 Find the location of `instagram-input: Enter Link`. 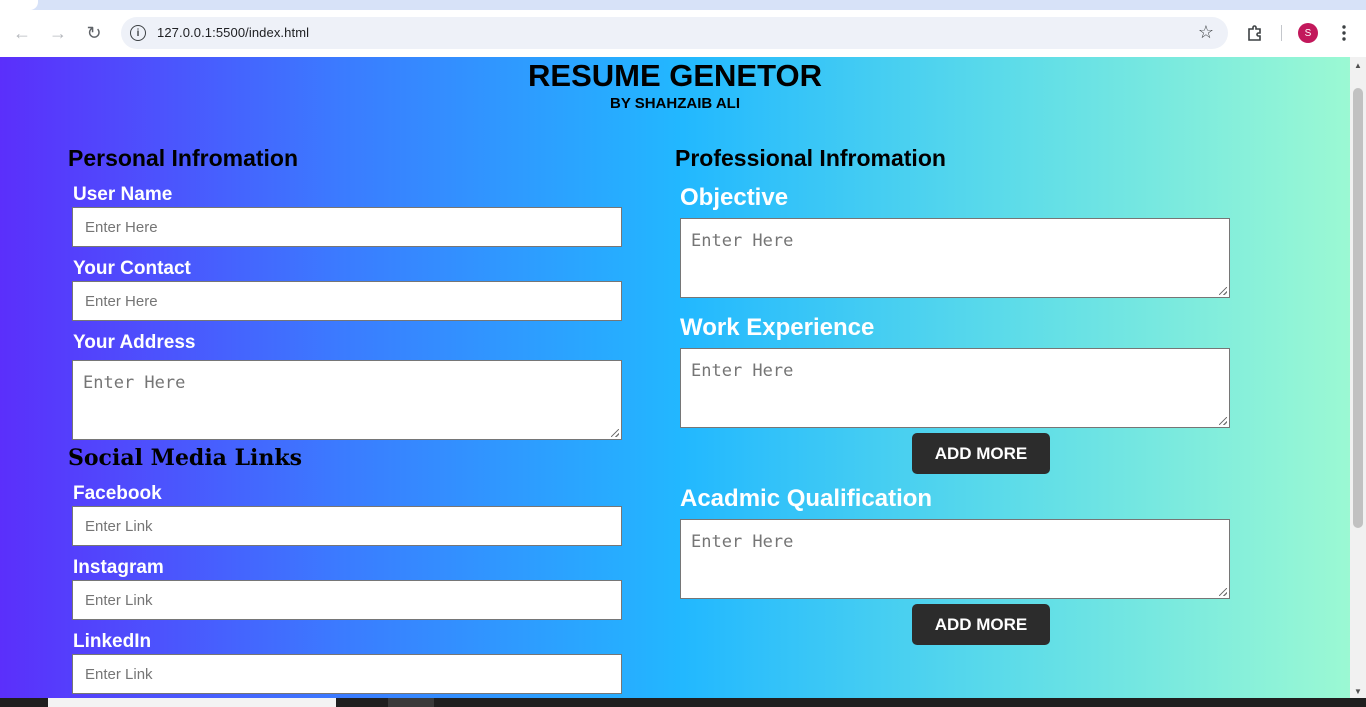

instagram-input: Enter Link is located at coordinates (347, 600).